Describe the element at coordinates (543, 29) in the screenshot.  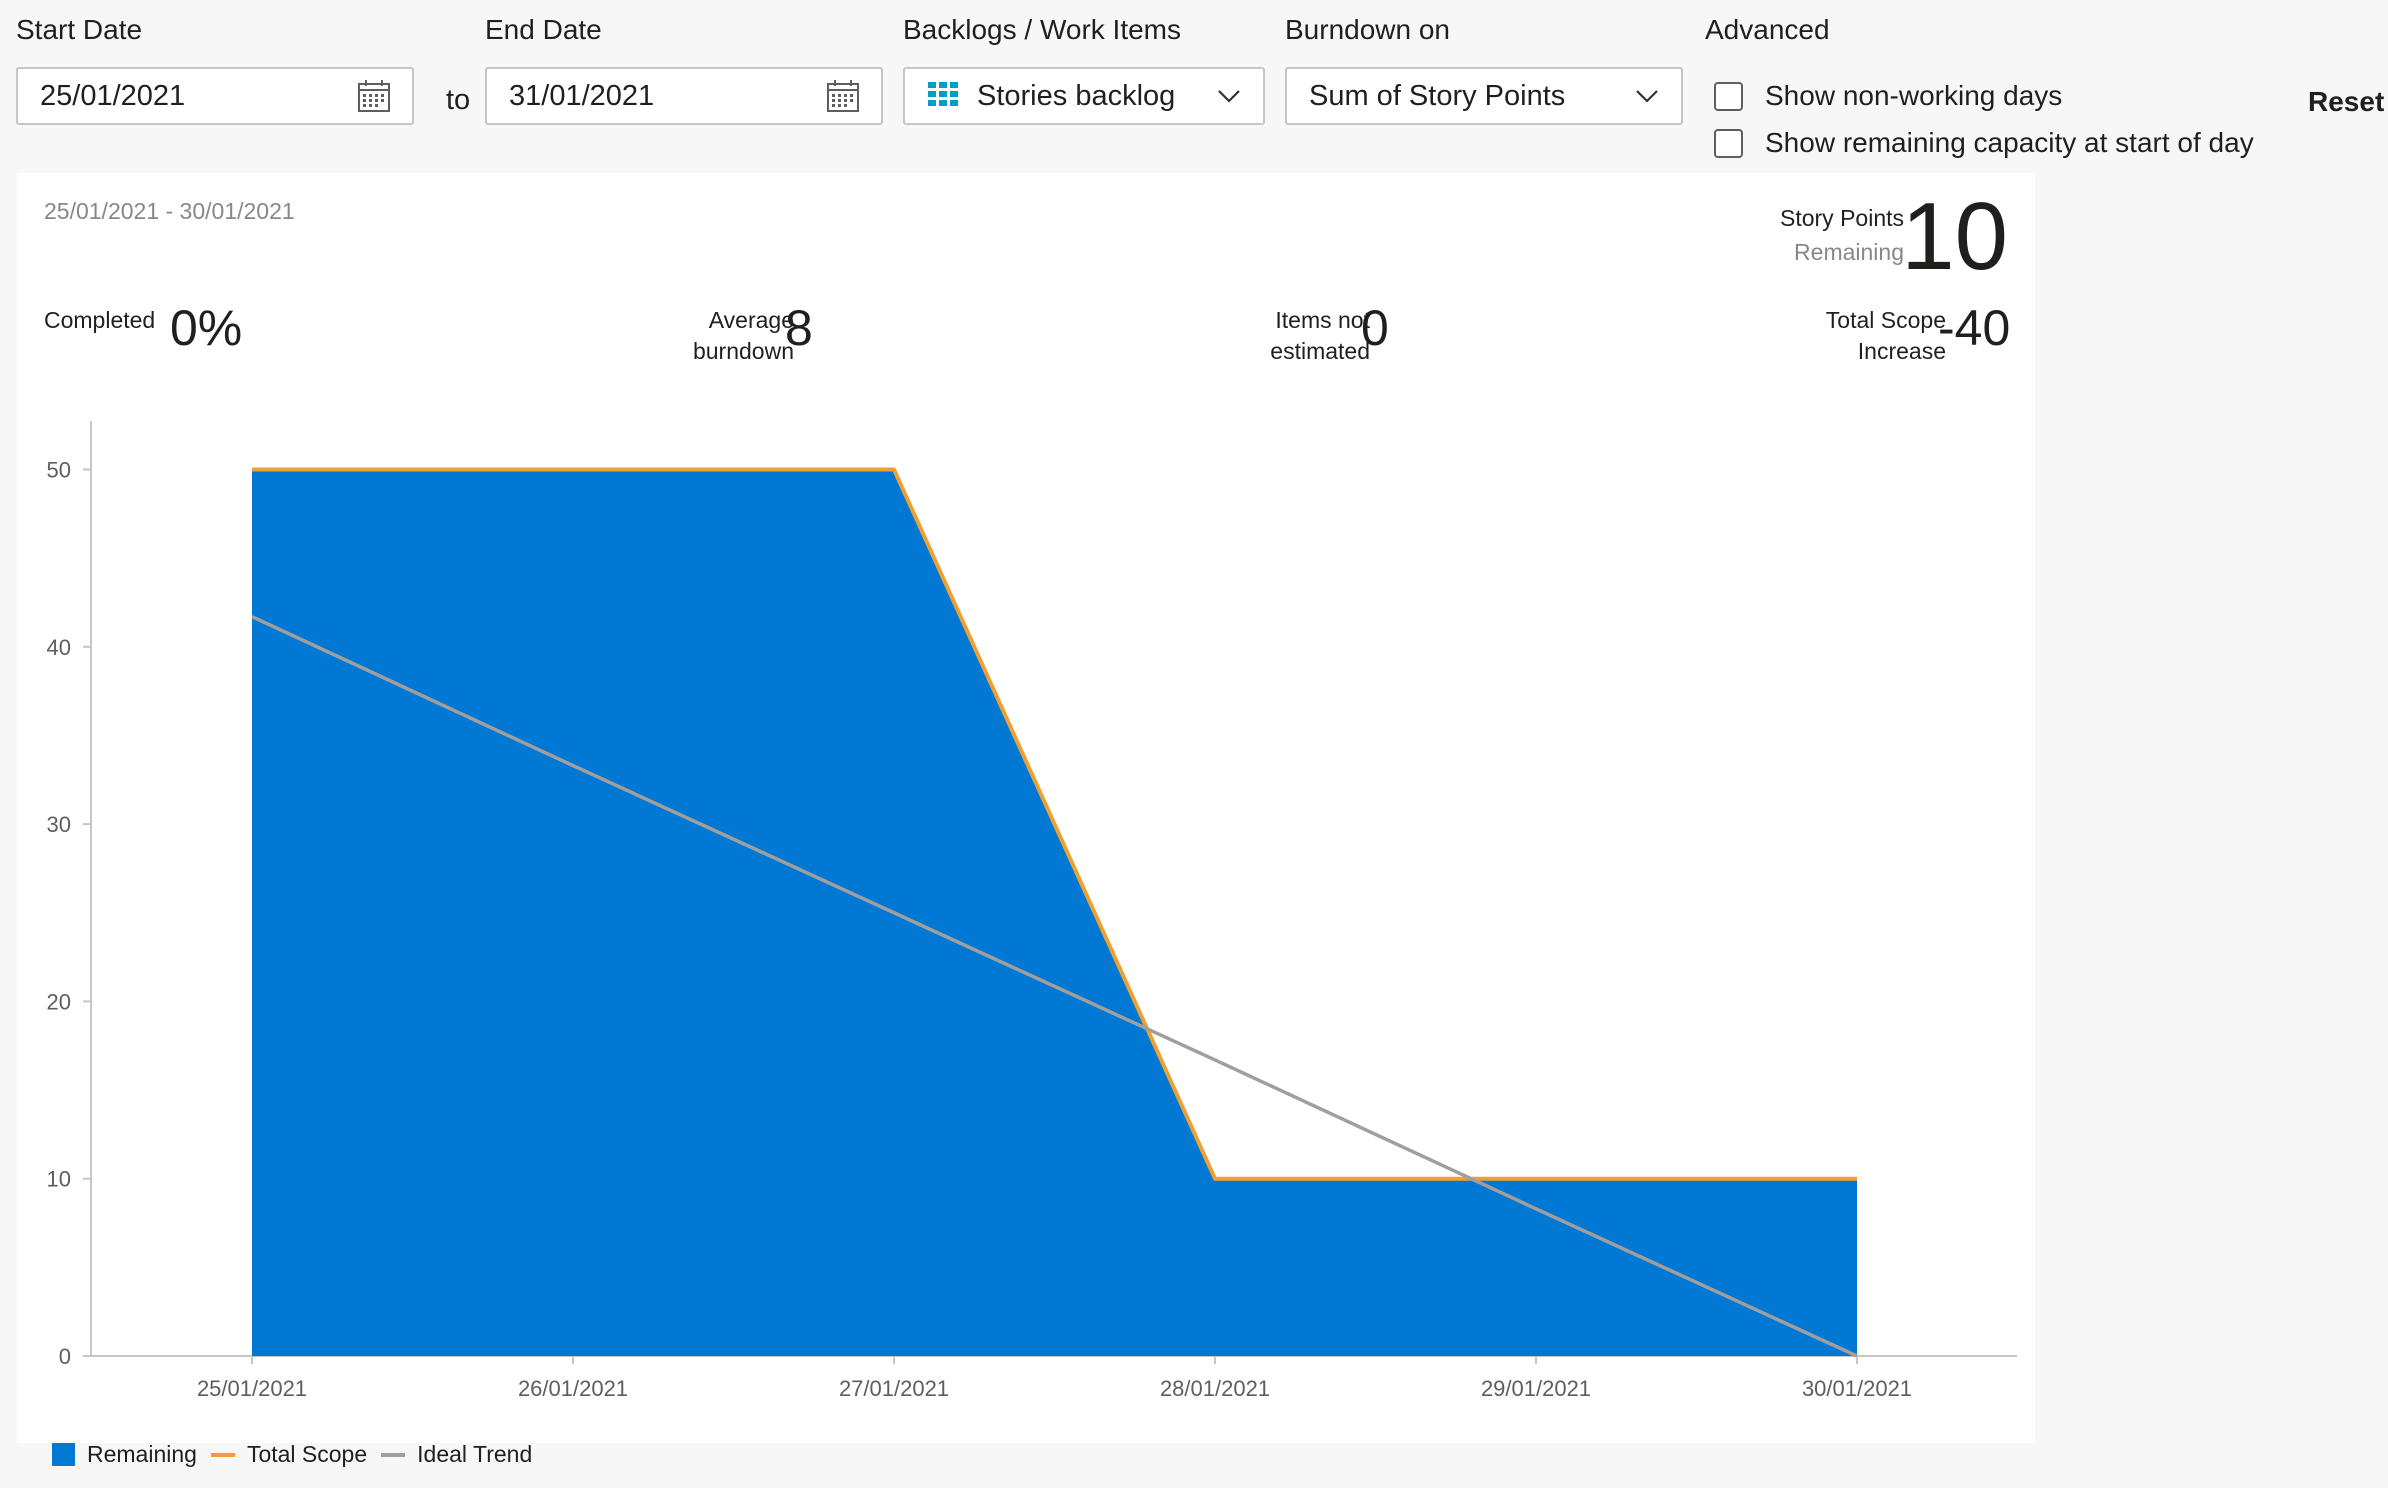
I see `end-date-label: End Date` at that location.